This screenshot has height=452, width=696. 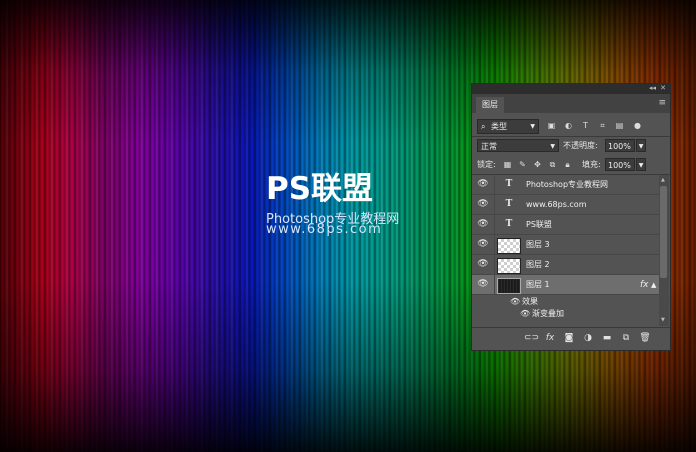 I want to click on filter-kind-select: ⌕ 类型 ▼, so click(x=508, y=126).